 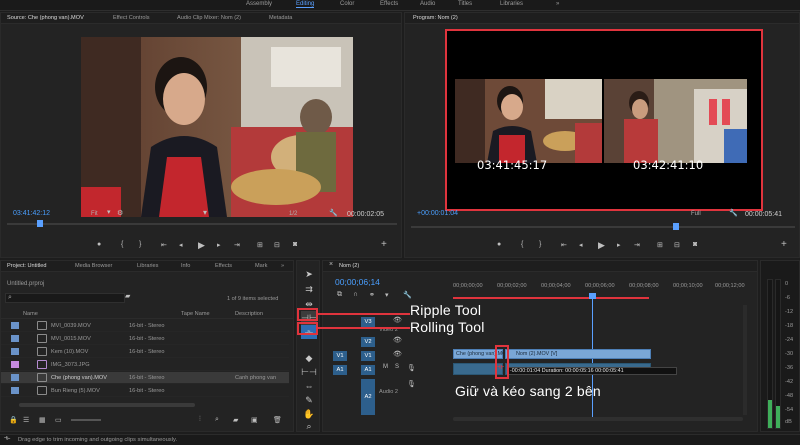 What do you see at coordinates (499, 244) in the screenshot?
I see `add-marker-icon: ●` at bounding box center [499, 244].